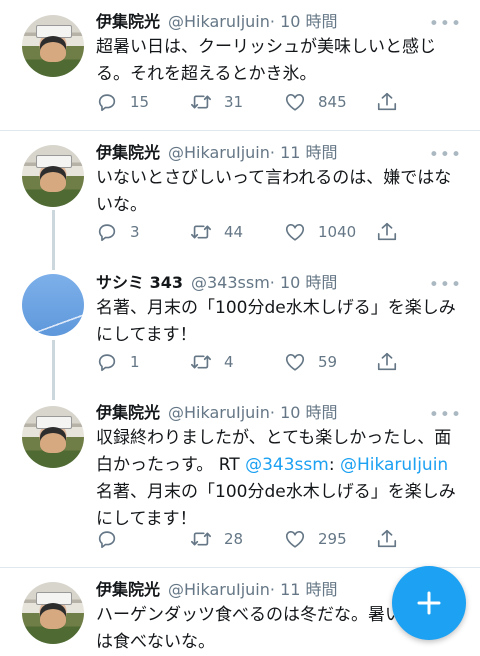 This screenshot has height=656, width=480. I want to click on tweet-text-line: 白かったっす。 RT, so click(171, 465).